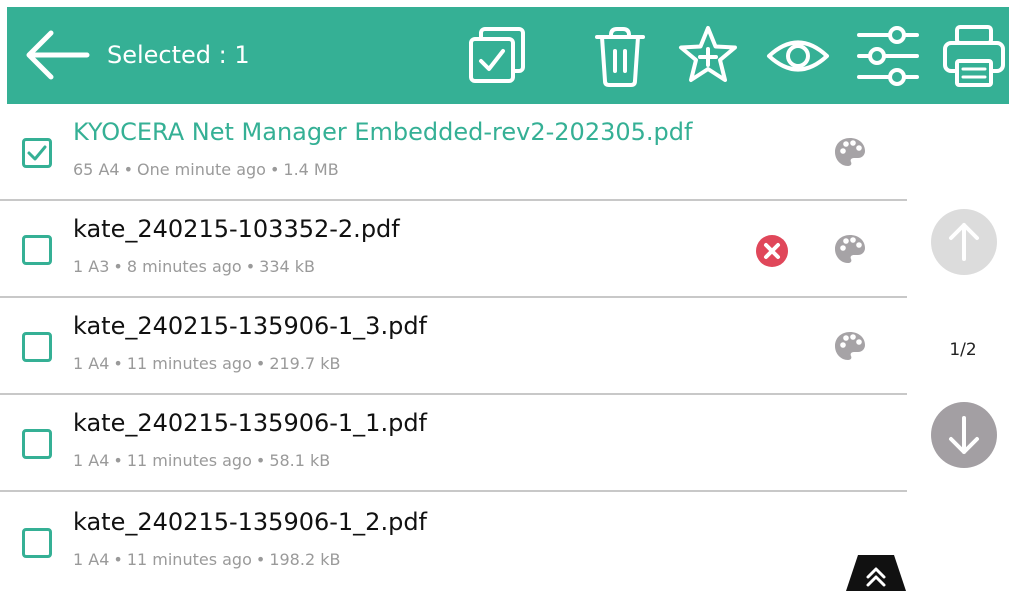 Image resolution: width=1009 pixels, height=591 pixels. Describe the element at coordinates (250, 522) in the screenshot. I see `file-name: kate_240215-135906-1_2.pdf` at that location.